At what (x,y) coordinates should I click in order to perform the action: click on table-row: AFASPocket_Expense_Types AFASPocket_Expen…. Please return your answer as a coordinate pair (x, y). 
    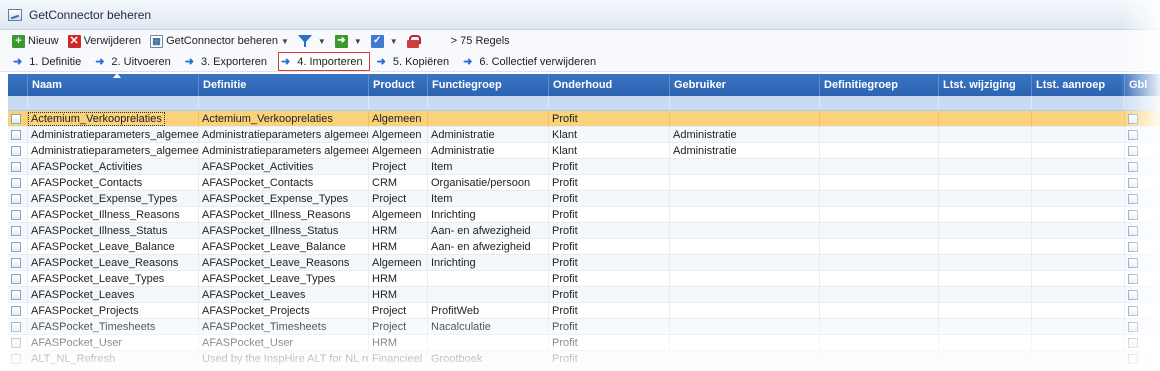
    Looking at the image, I should click on (584, 199).